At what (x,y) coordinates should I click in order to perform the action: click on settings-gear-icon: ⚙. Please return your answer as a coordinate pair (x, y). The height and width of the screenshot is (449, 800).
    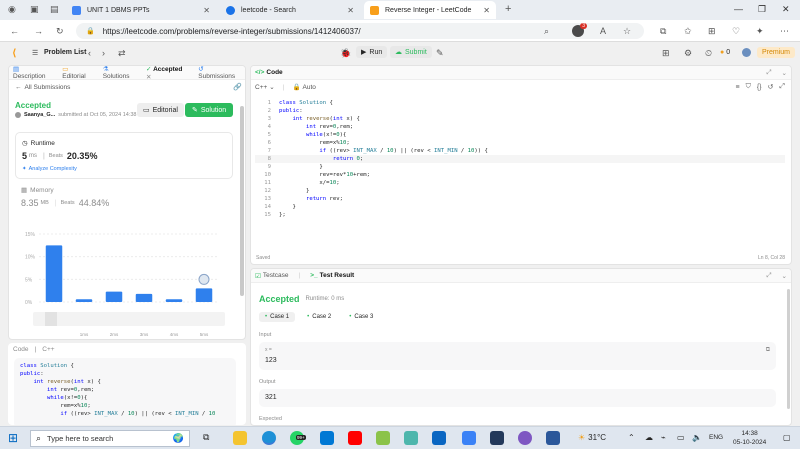
    Looking at the image, I should click on (688, 53).